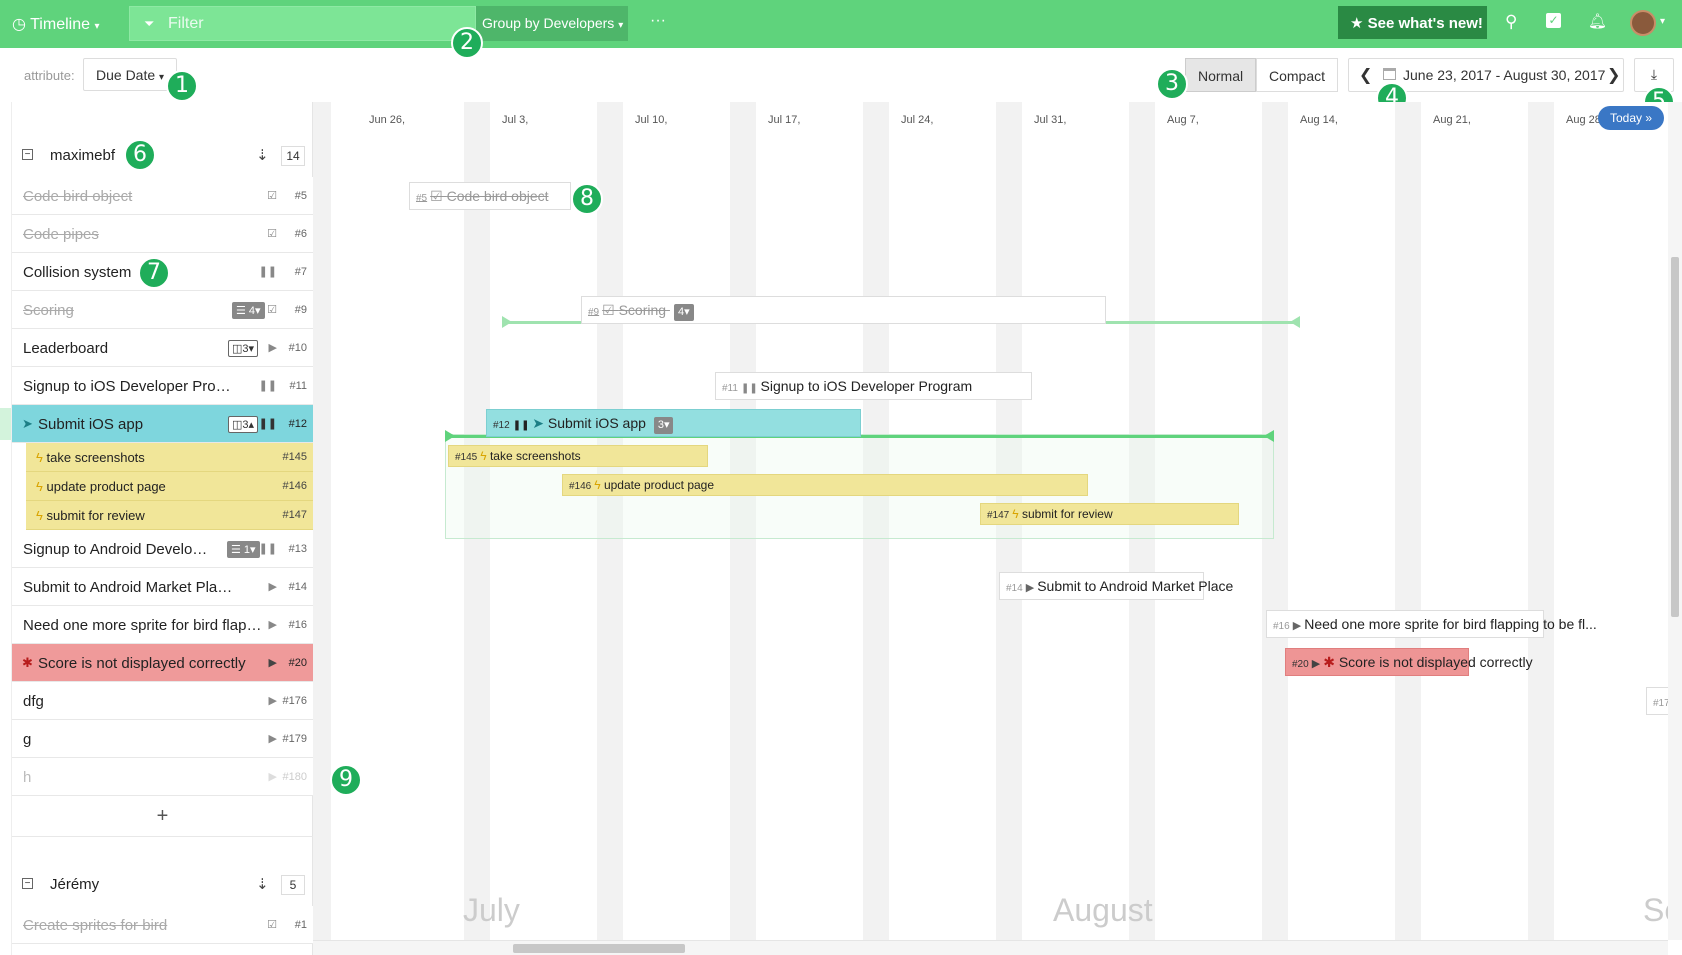 The width and height of the screenshot is (1682, 955). Describe the element at coordinates (497, 196) in the screenshot. I see `bar-title: Code bird object` at that location.